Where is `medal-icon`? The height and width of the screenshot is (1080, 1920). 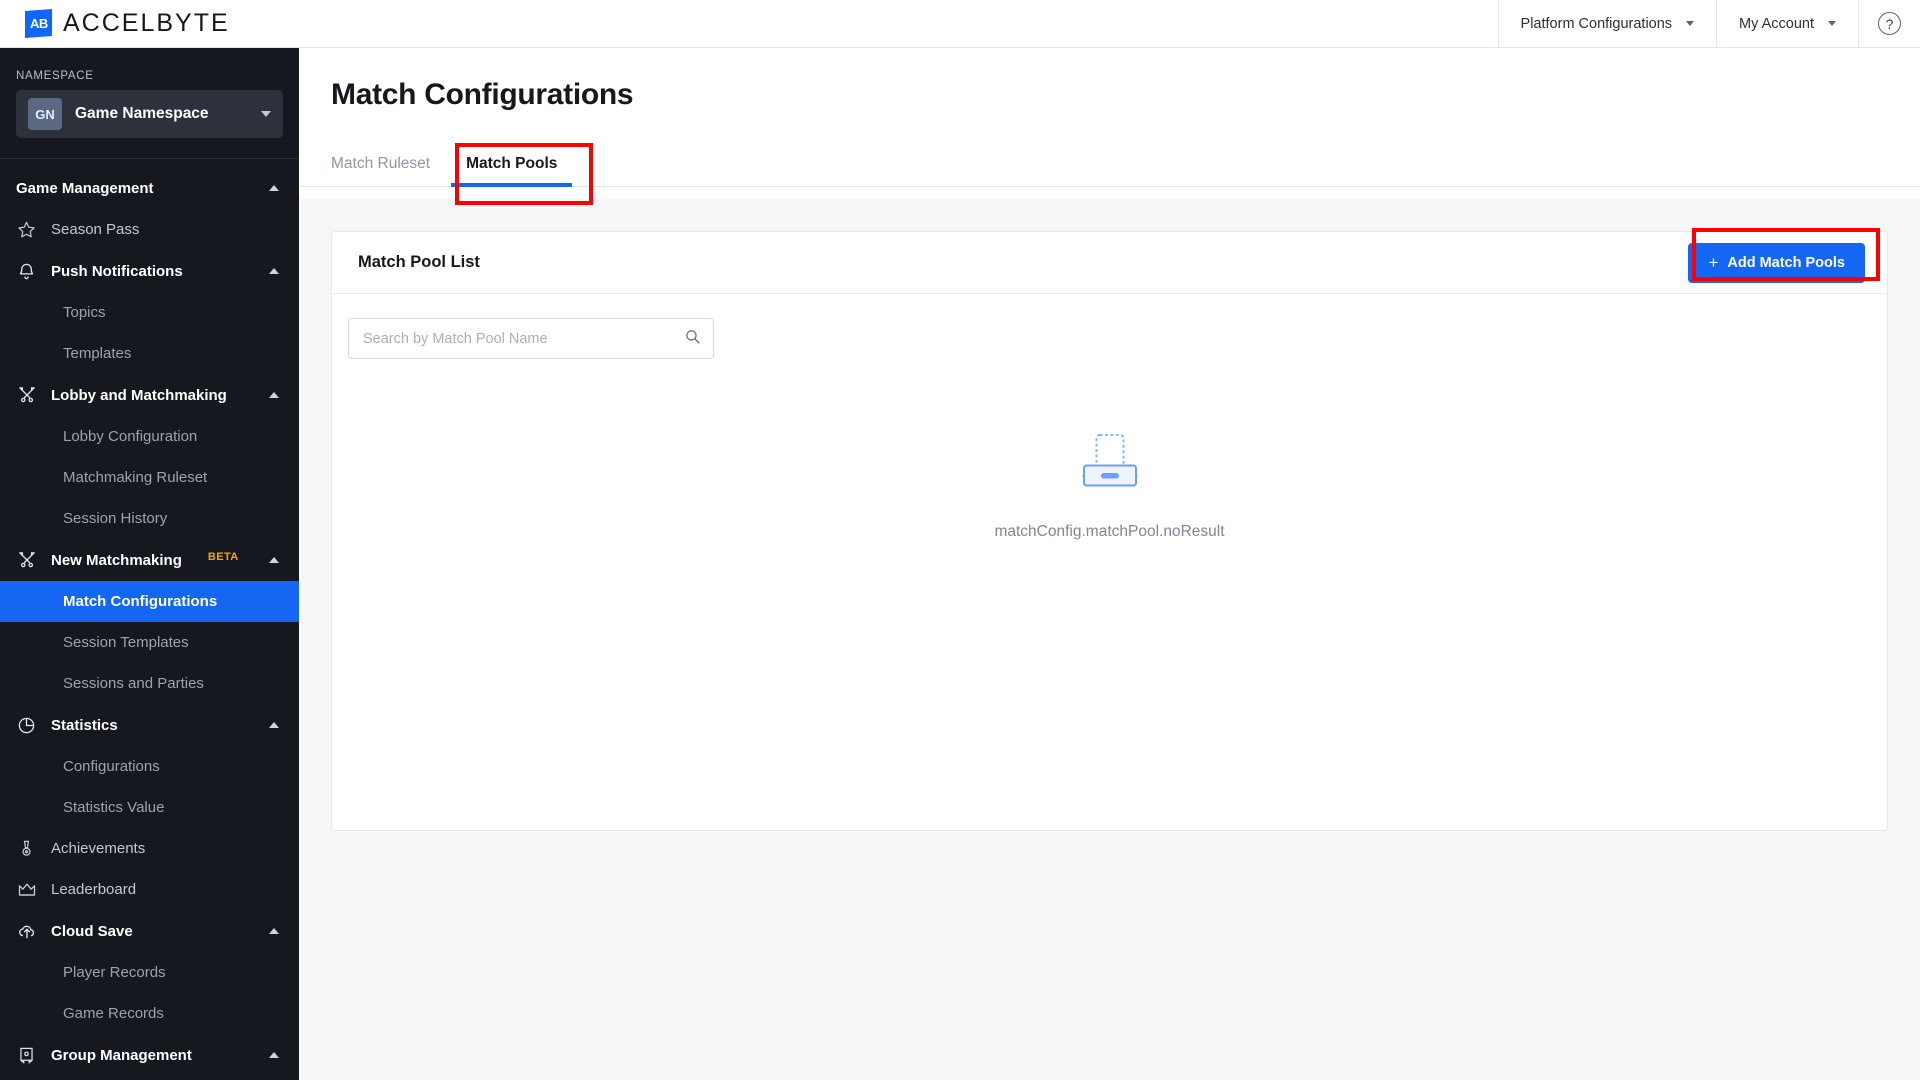
medal-icon is located at coordinates (26, 848).